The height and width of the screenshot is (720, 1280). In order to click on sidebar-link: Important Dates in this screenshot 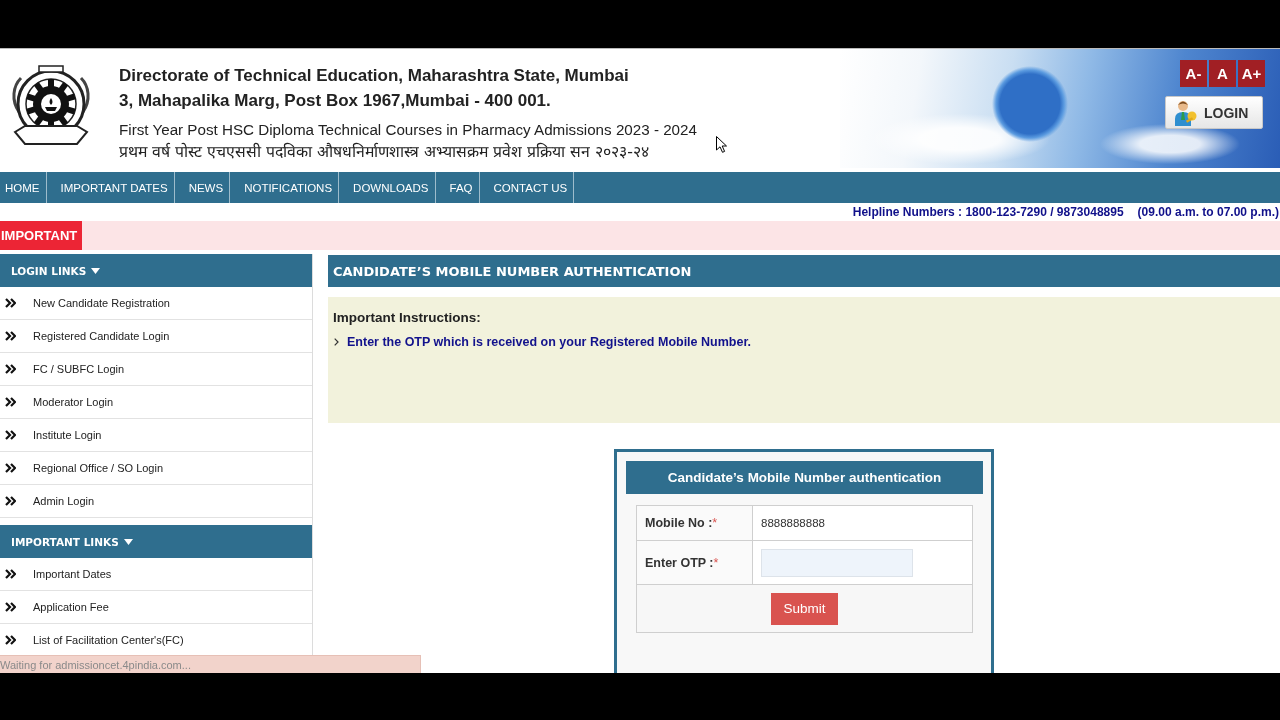, I will do `click(156, 574)`.